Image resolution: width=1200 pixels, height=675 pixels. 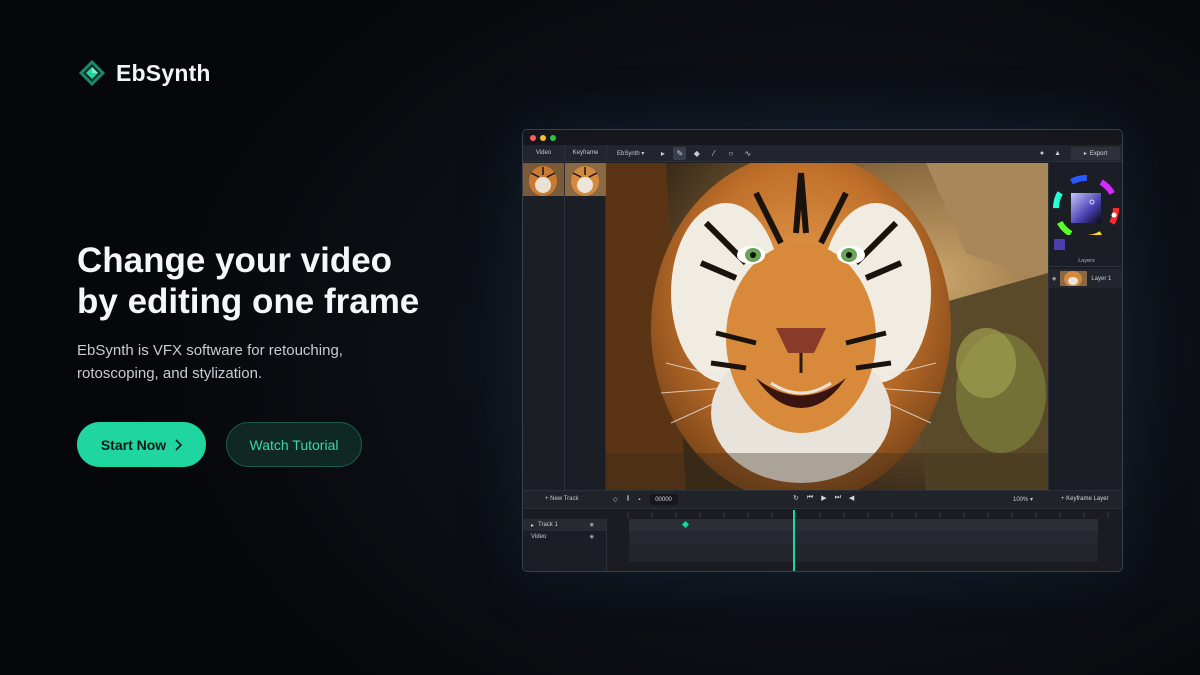 What do you see at coordinates (1042, 153) in the screenshot?
I see `user-icon: ●` at bounding box center [1042, 153].